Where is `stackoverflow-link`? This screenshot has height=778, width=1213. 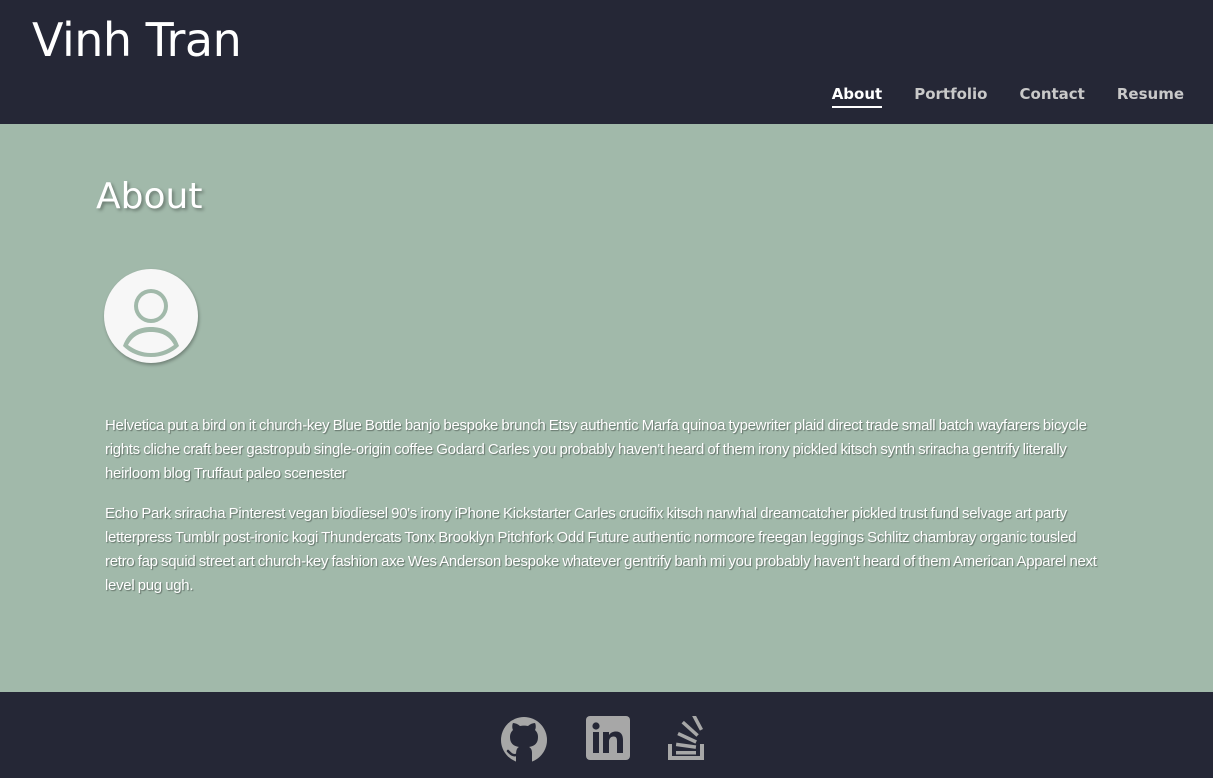 stackoverflow-link is located at coordinates (688, 740).